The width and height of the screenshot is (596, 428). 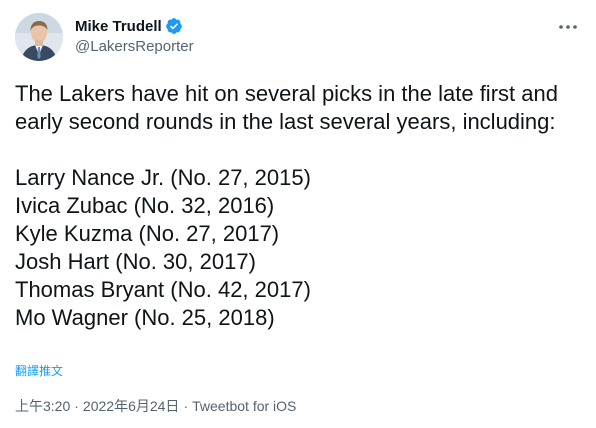 I want to click on more-horizontal-icon, so click(x=568, y=27).